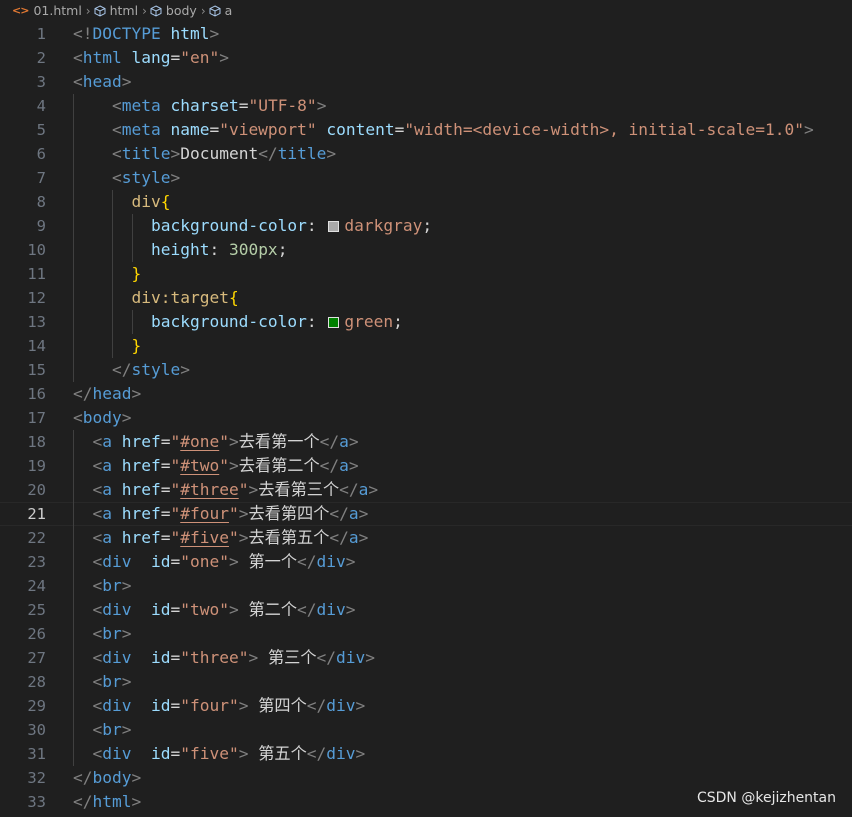 The image size is (852, 817). Describe the element at coordinates (228, 10) in the screenshot. I see `breadcrumb-label: a` at that location.